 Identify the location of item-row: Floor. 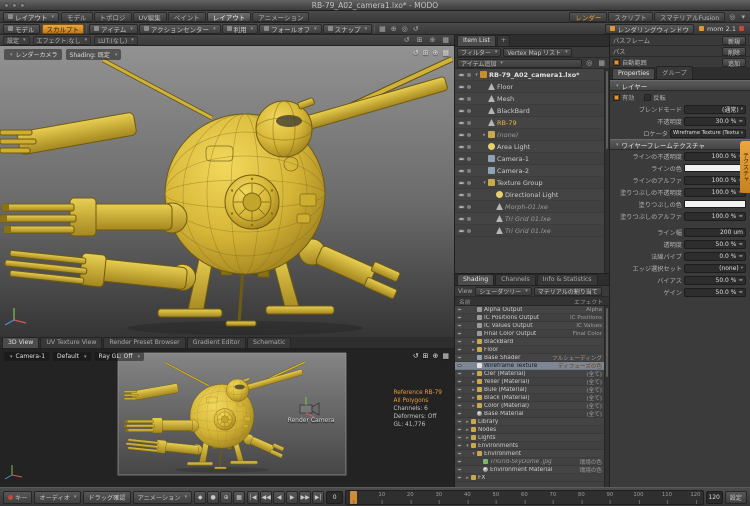
(532, 87).